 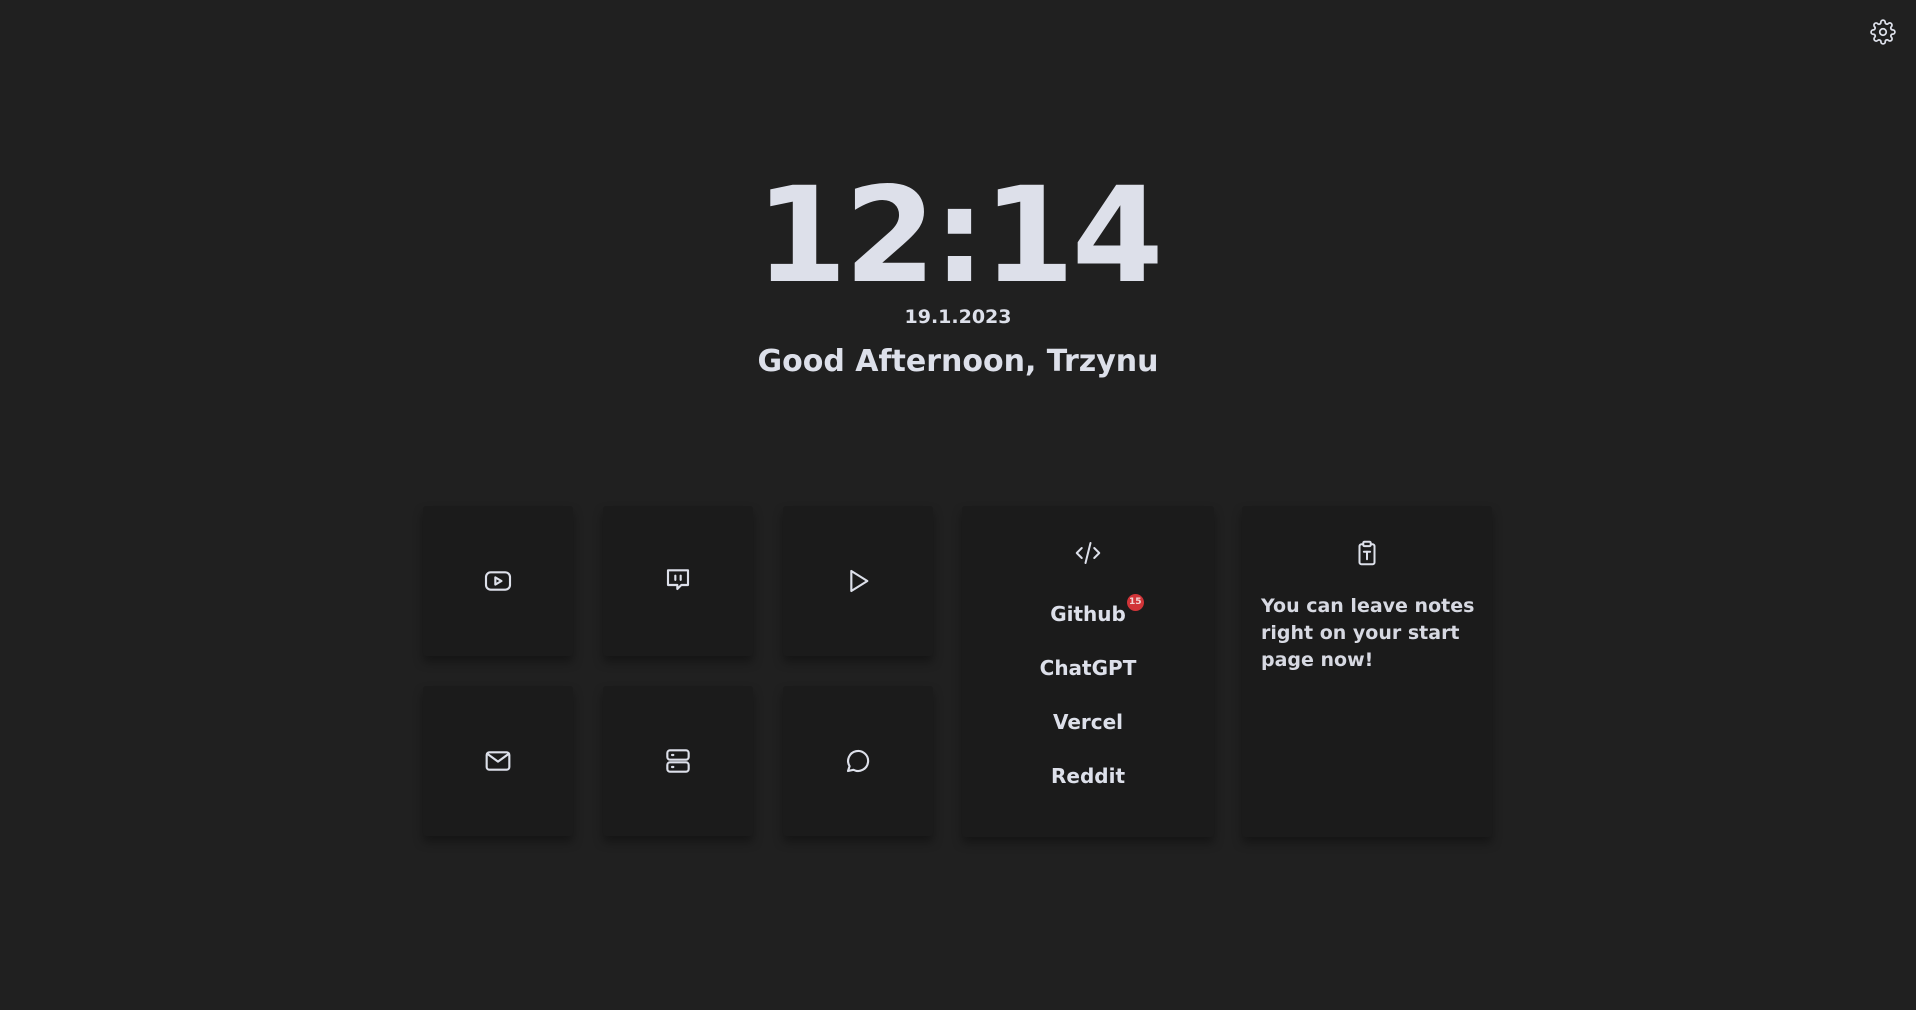 What do you see at coordinates (1088, 776) in the screenshot?
I see `link-reddit: Reddit` at bounding box center [1088, 776].